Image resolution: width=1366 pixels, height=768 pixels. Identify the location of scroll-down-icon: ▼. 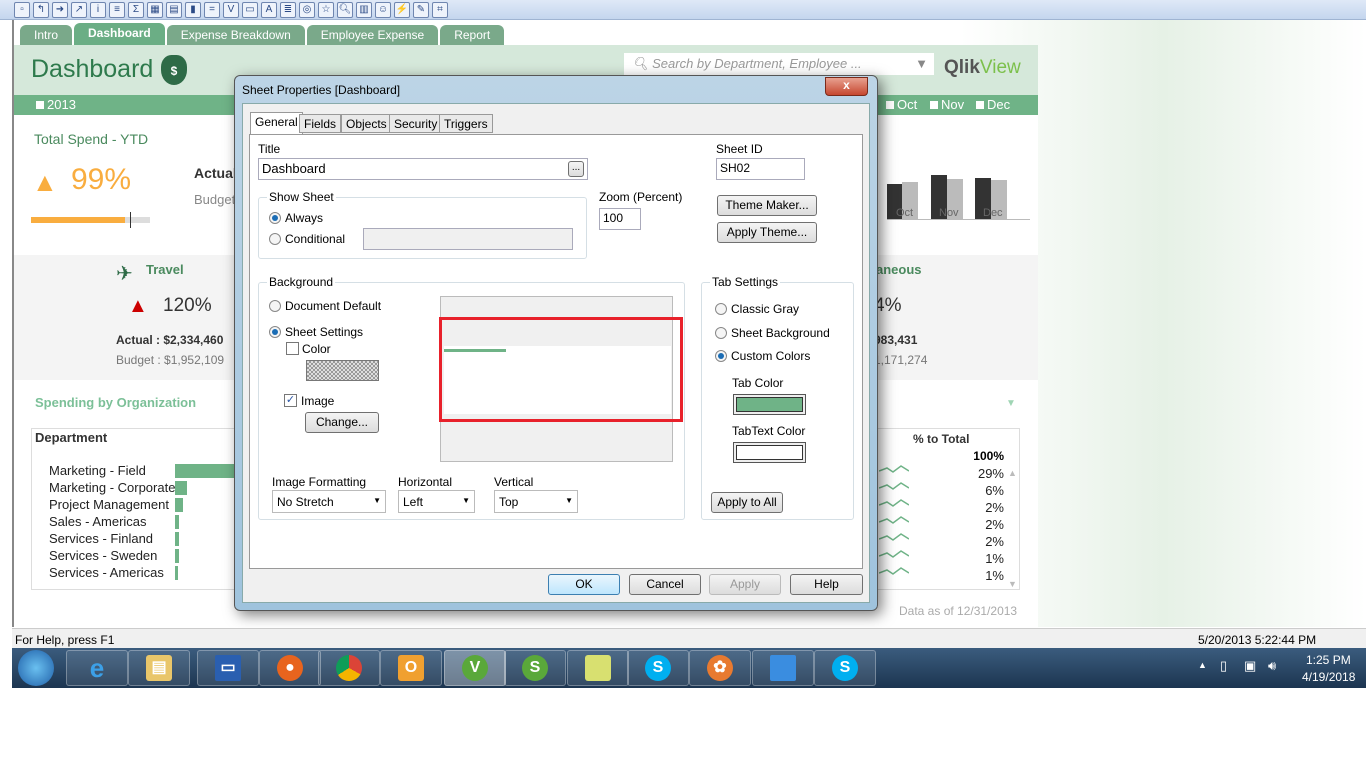
(1012, 584).